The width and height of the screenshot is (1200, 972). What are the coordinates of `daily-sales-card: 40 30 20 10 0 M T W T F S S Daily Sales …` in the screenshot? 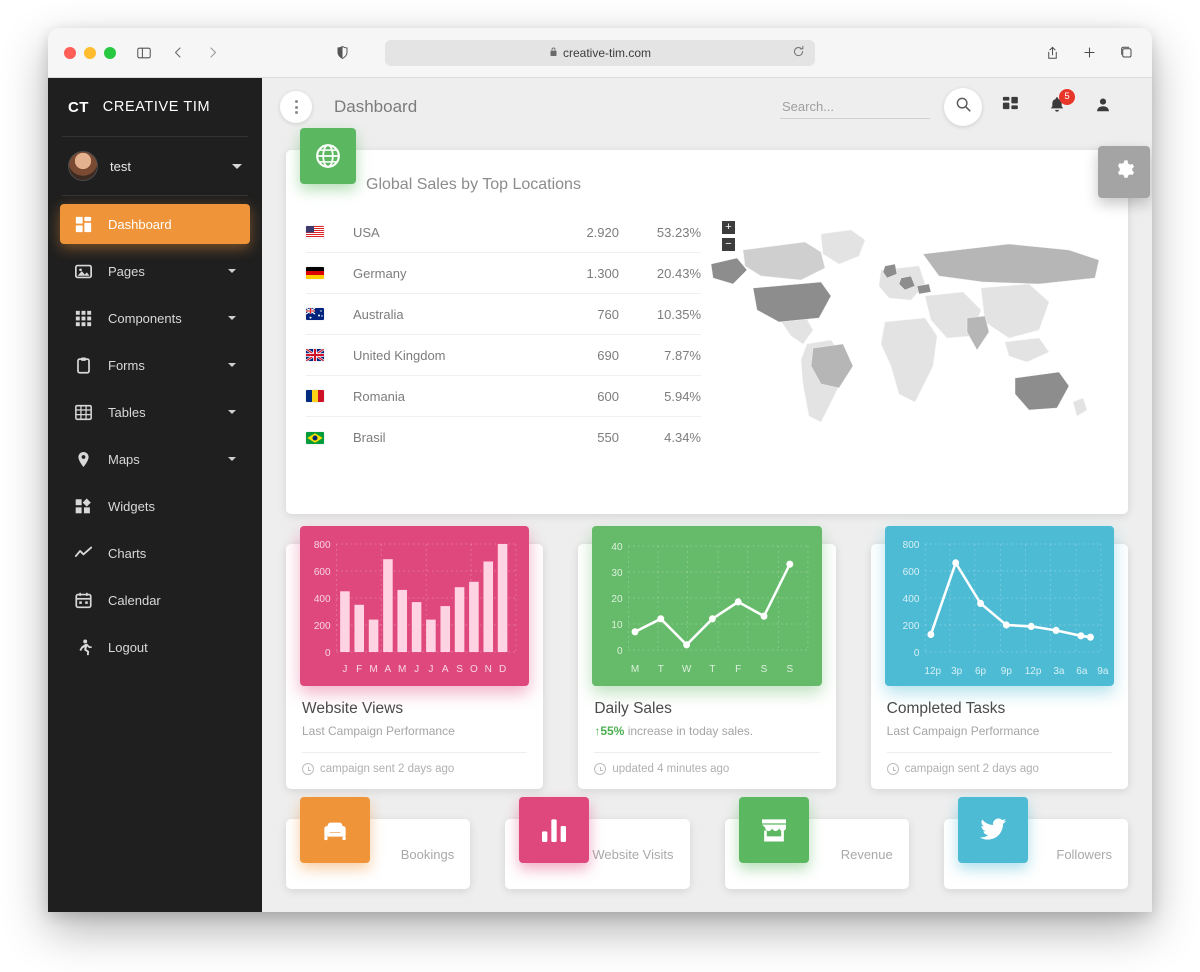 It's located at (707, 657).